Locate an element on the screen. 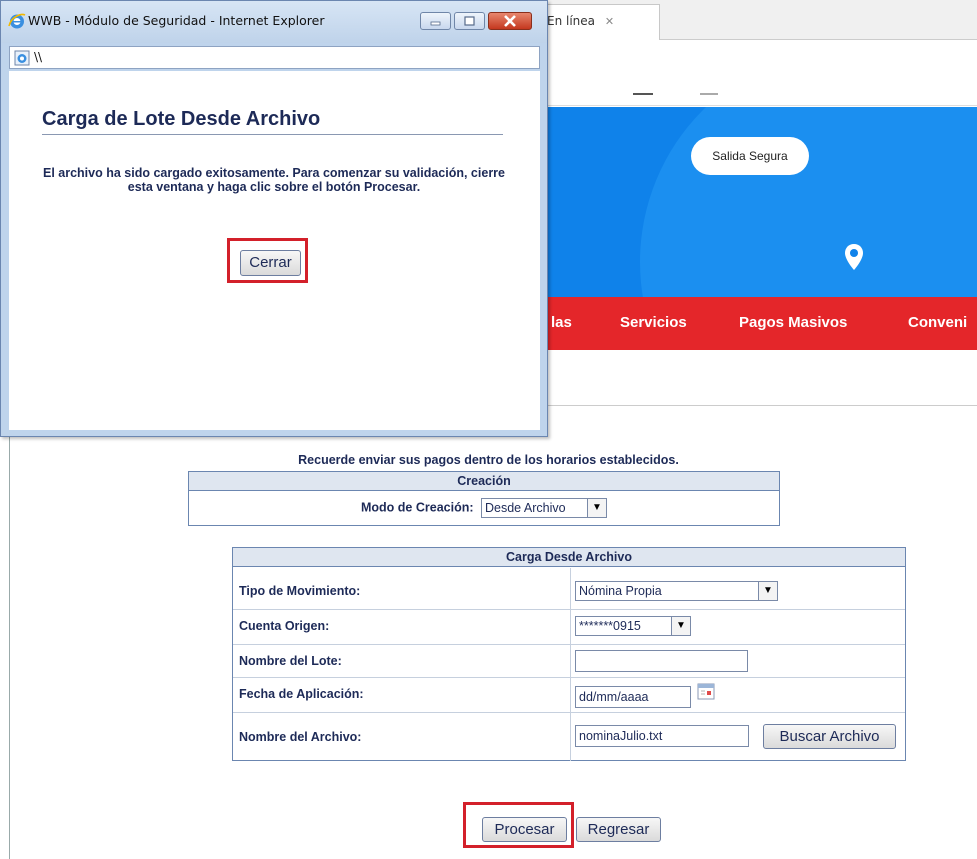 This screenshot has height=859, width=977. close-icon is located at coordinates (510, 21).